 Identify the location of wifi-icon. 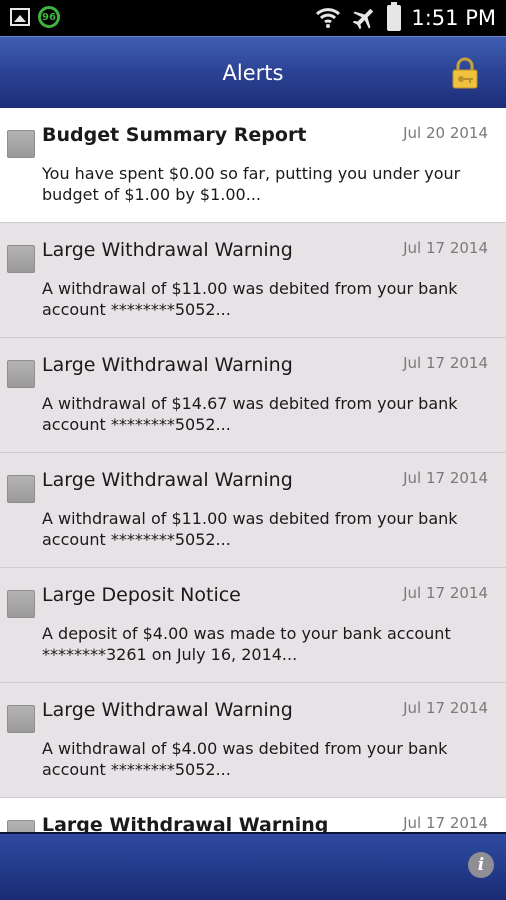
(328, 18).